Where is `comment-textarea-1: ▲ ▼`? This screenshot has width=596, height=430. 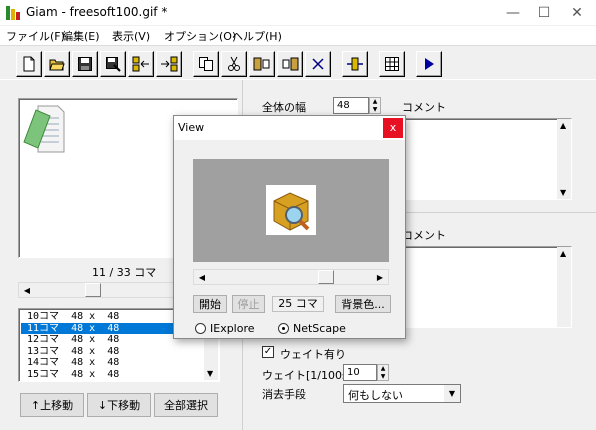
comment-textarea-1: ▲ ▼ is located at coordinates (486, 159).